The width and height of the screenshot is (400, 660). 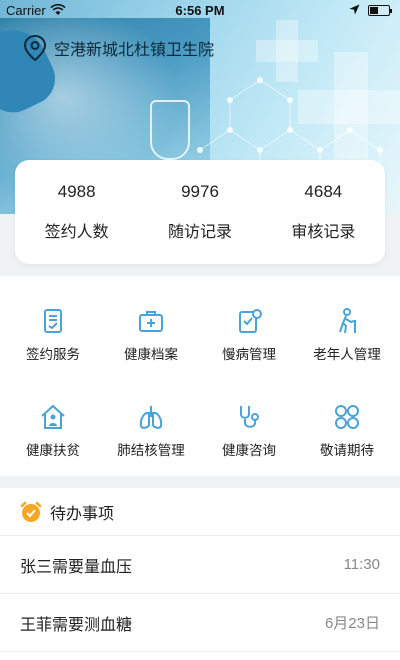 I want to click on stat-value: 4684, so click(x=323, y=191).